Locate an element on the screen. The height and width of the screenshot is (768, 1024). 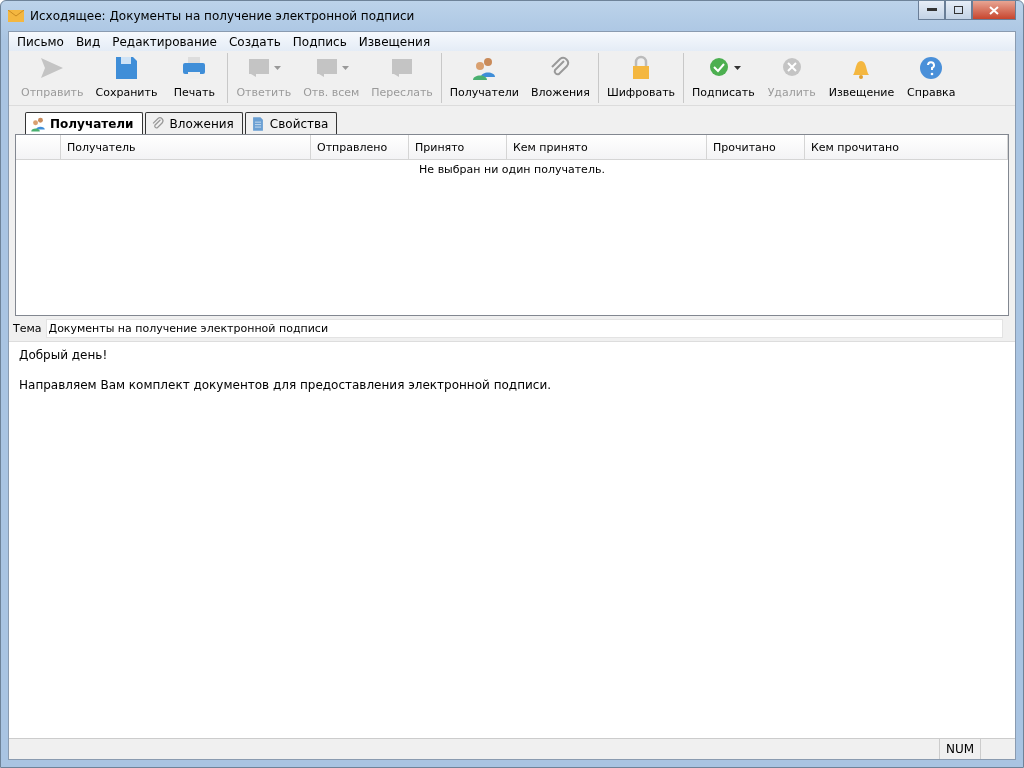
envelope-icon is located at coordinates (16, 16).